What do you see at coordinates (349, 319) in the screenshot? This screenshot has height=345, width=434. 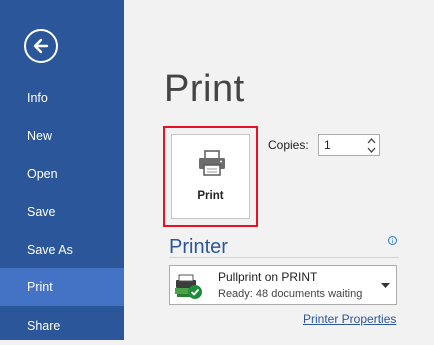 I see `printer-properties-link: Printer Properties` at bounding box center [349, 319].